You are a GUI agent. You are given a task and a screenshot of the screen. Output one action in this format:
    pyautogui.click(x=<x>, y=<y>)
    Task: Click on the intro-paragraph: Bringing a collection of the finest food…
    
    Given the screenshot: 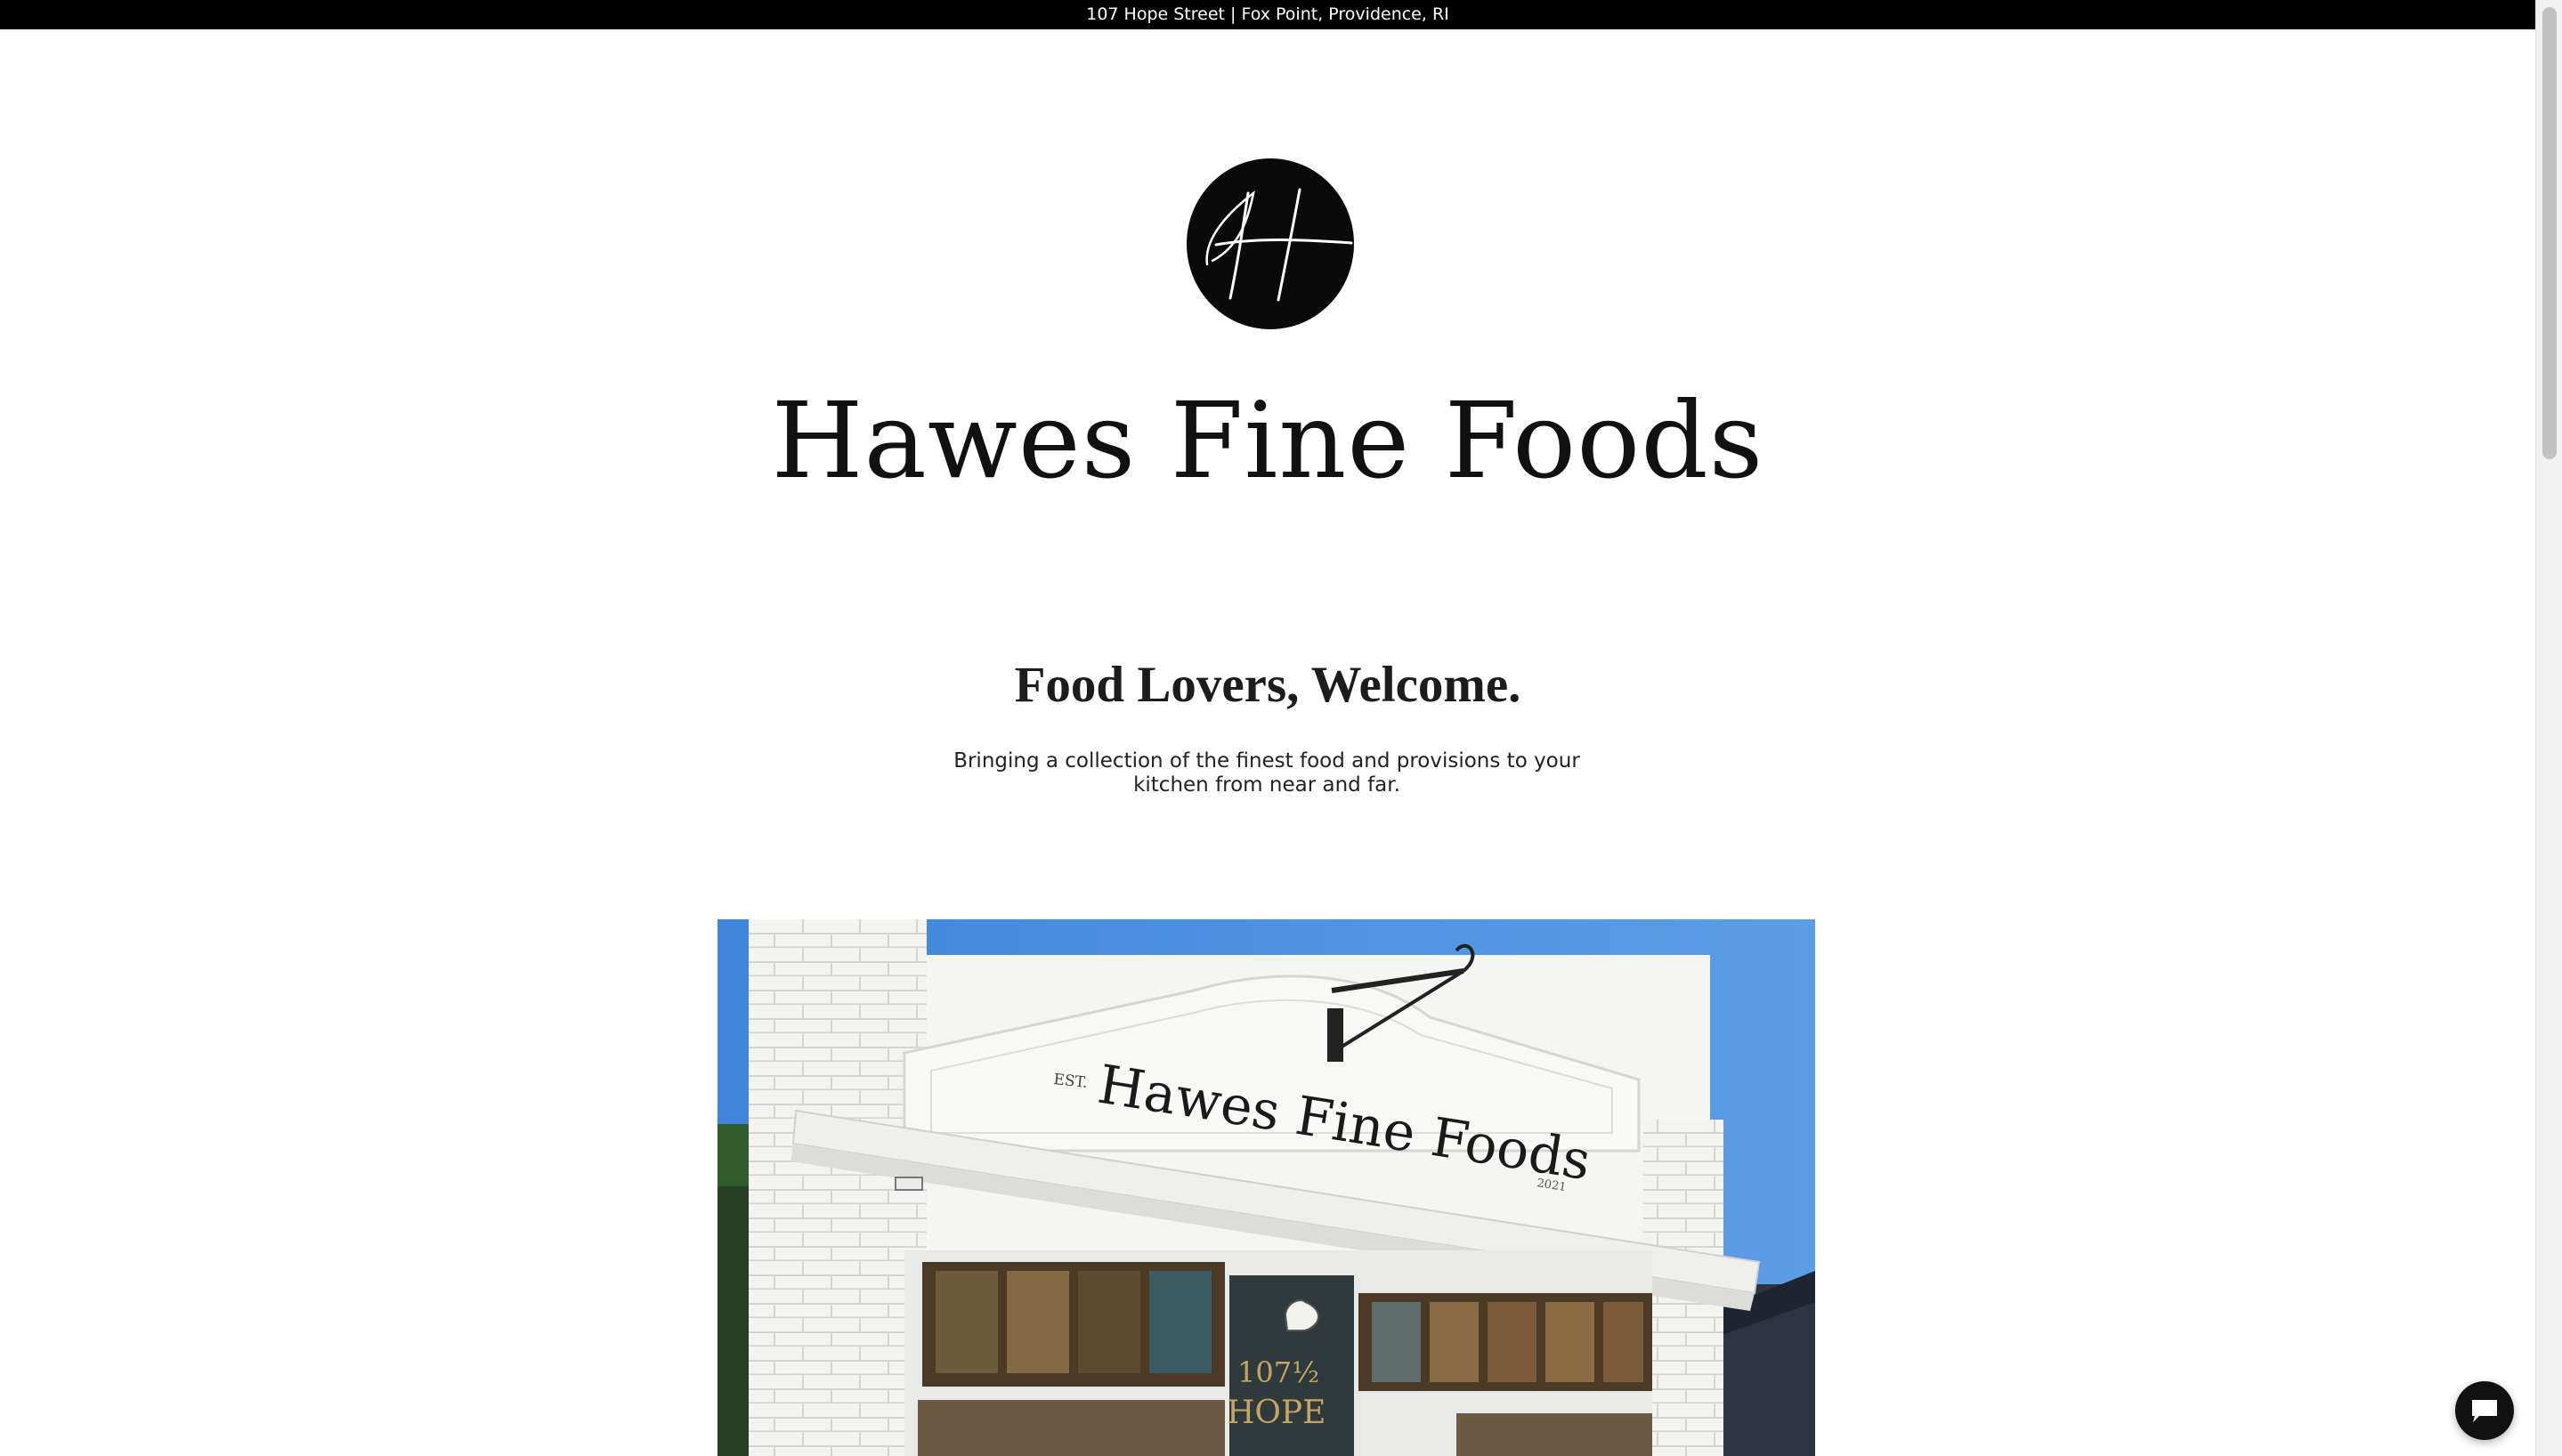 What is the action you would take?
    pyautogui.click(x=1266, y=773)
    